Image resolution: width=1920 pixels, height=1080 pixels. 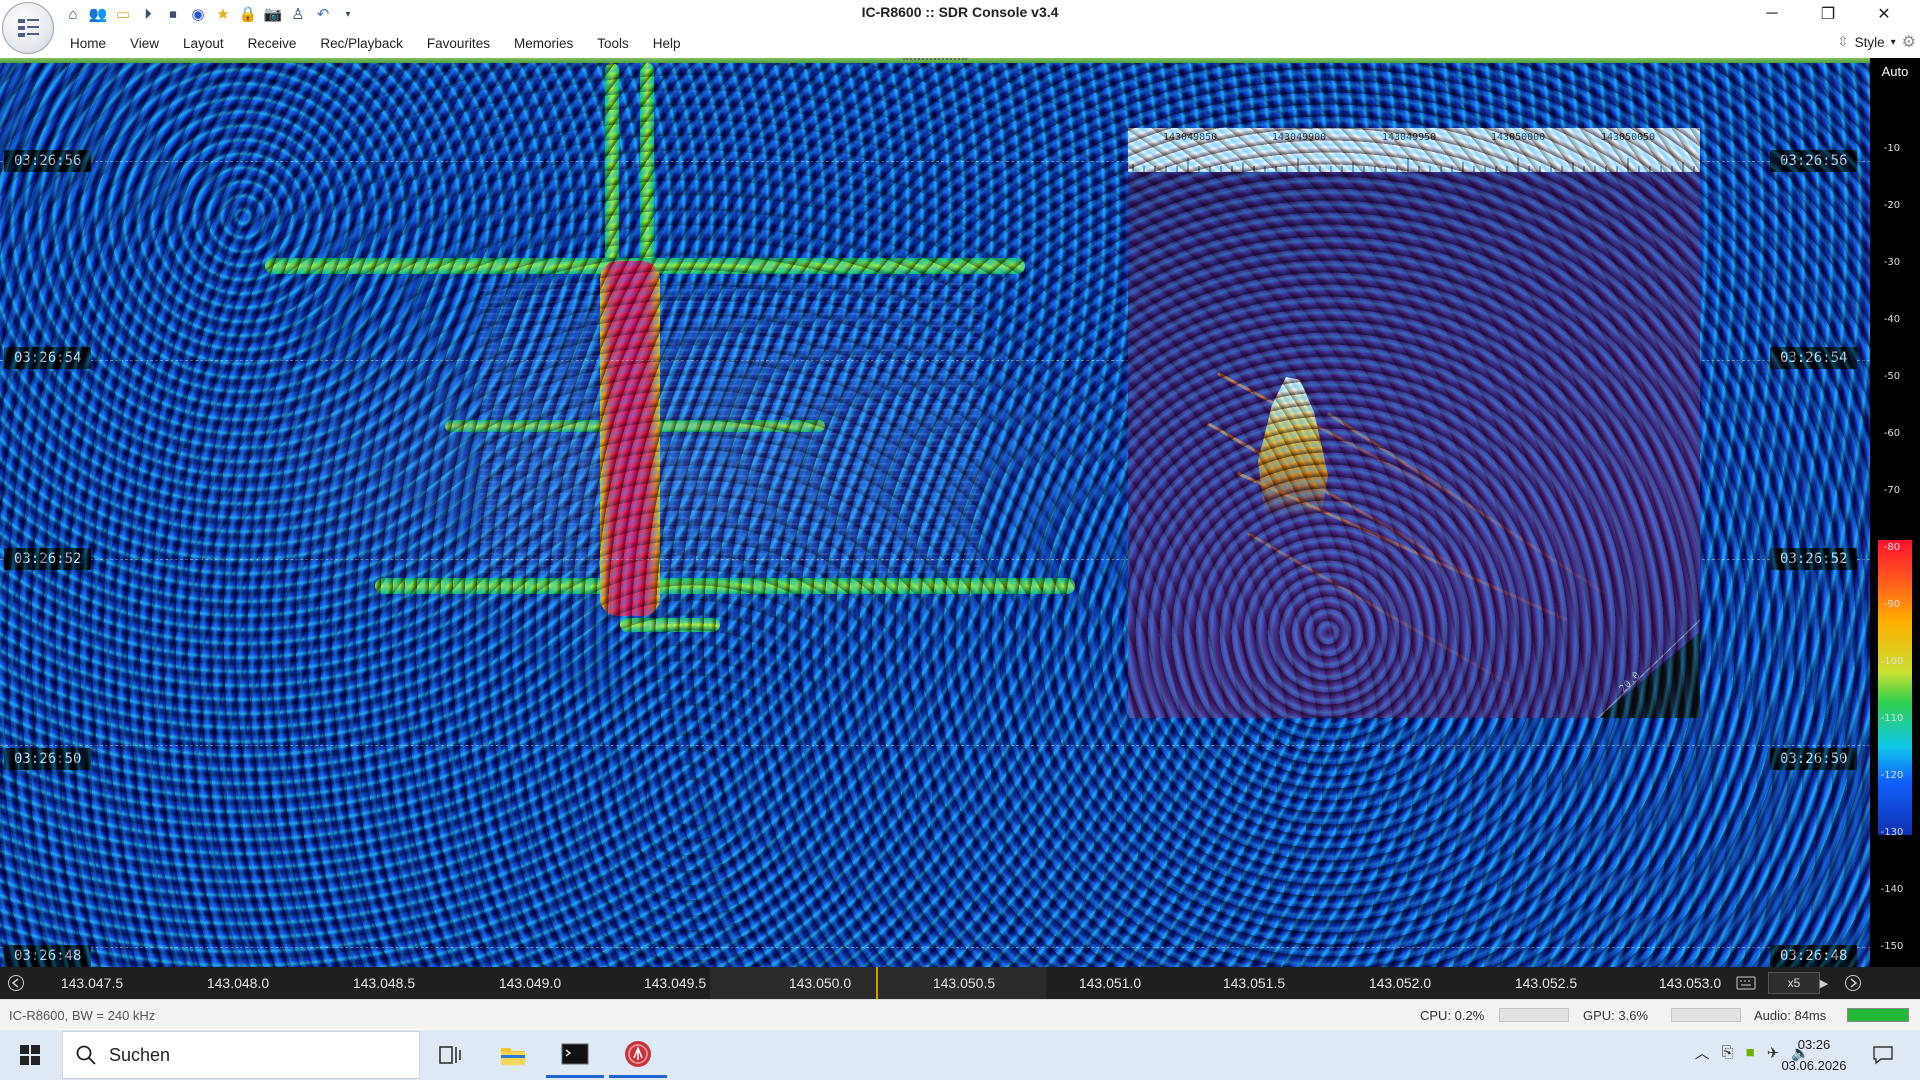 I want to click on star-icon: ★, so click(x=223, y=14).